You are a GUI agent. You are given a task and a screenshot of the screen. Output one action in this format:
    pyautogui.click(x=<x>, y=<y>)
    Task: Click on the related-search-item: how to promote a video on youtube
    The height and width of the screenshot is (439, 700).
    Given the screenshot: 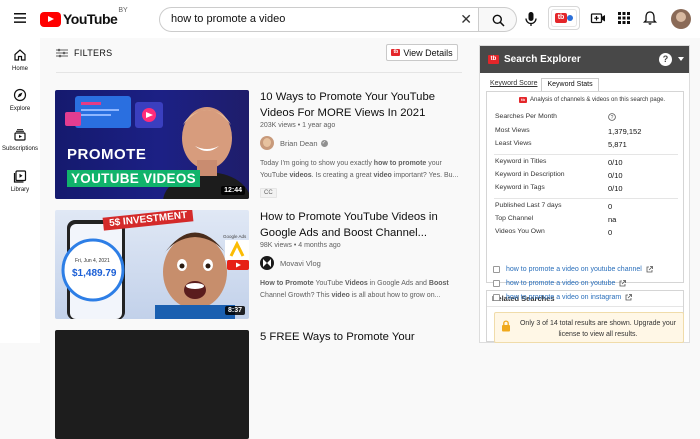 What is the action you would take?
    pyautogui.click(x=560, y=283)
    